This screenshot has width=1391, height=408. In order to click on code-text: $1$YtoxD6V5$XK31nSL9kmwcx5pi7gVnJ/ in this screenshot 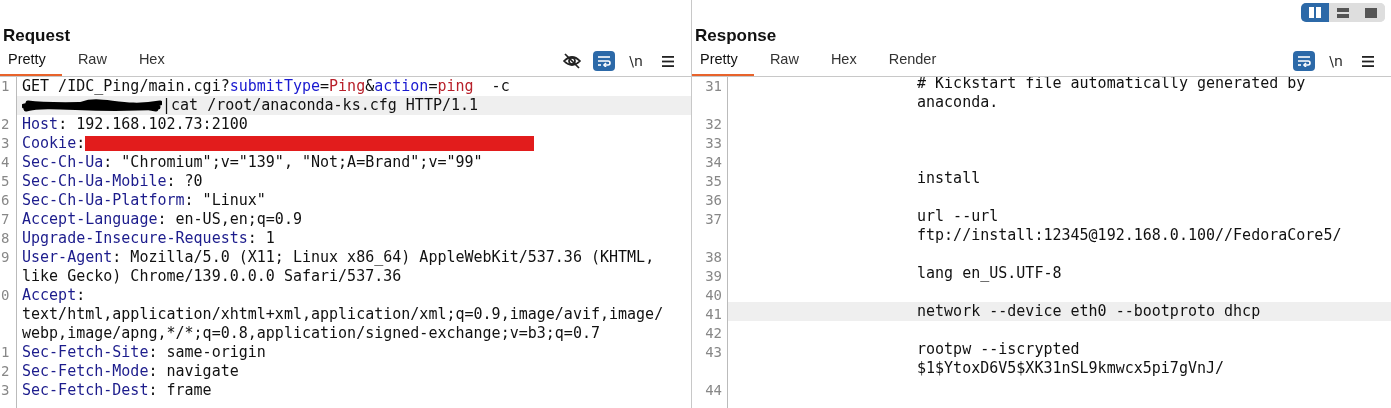, I will do `click(1071, 368)`.